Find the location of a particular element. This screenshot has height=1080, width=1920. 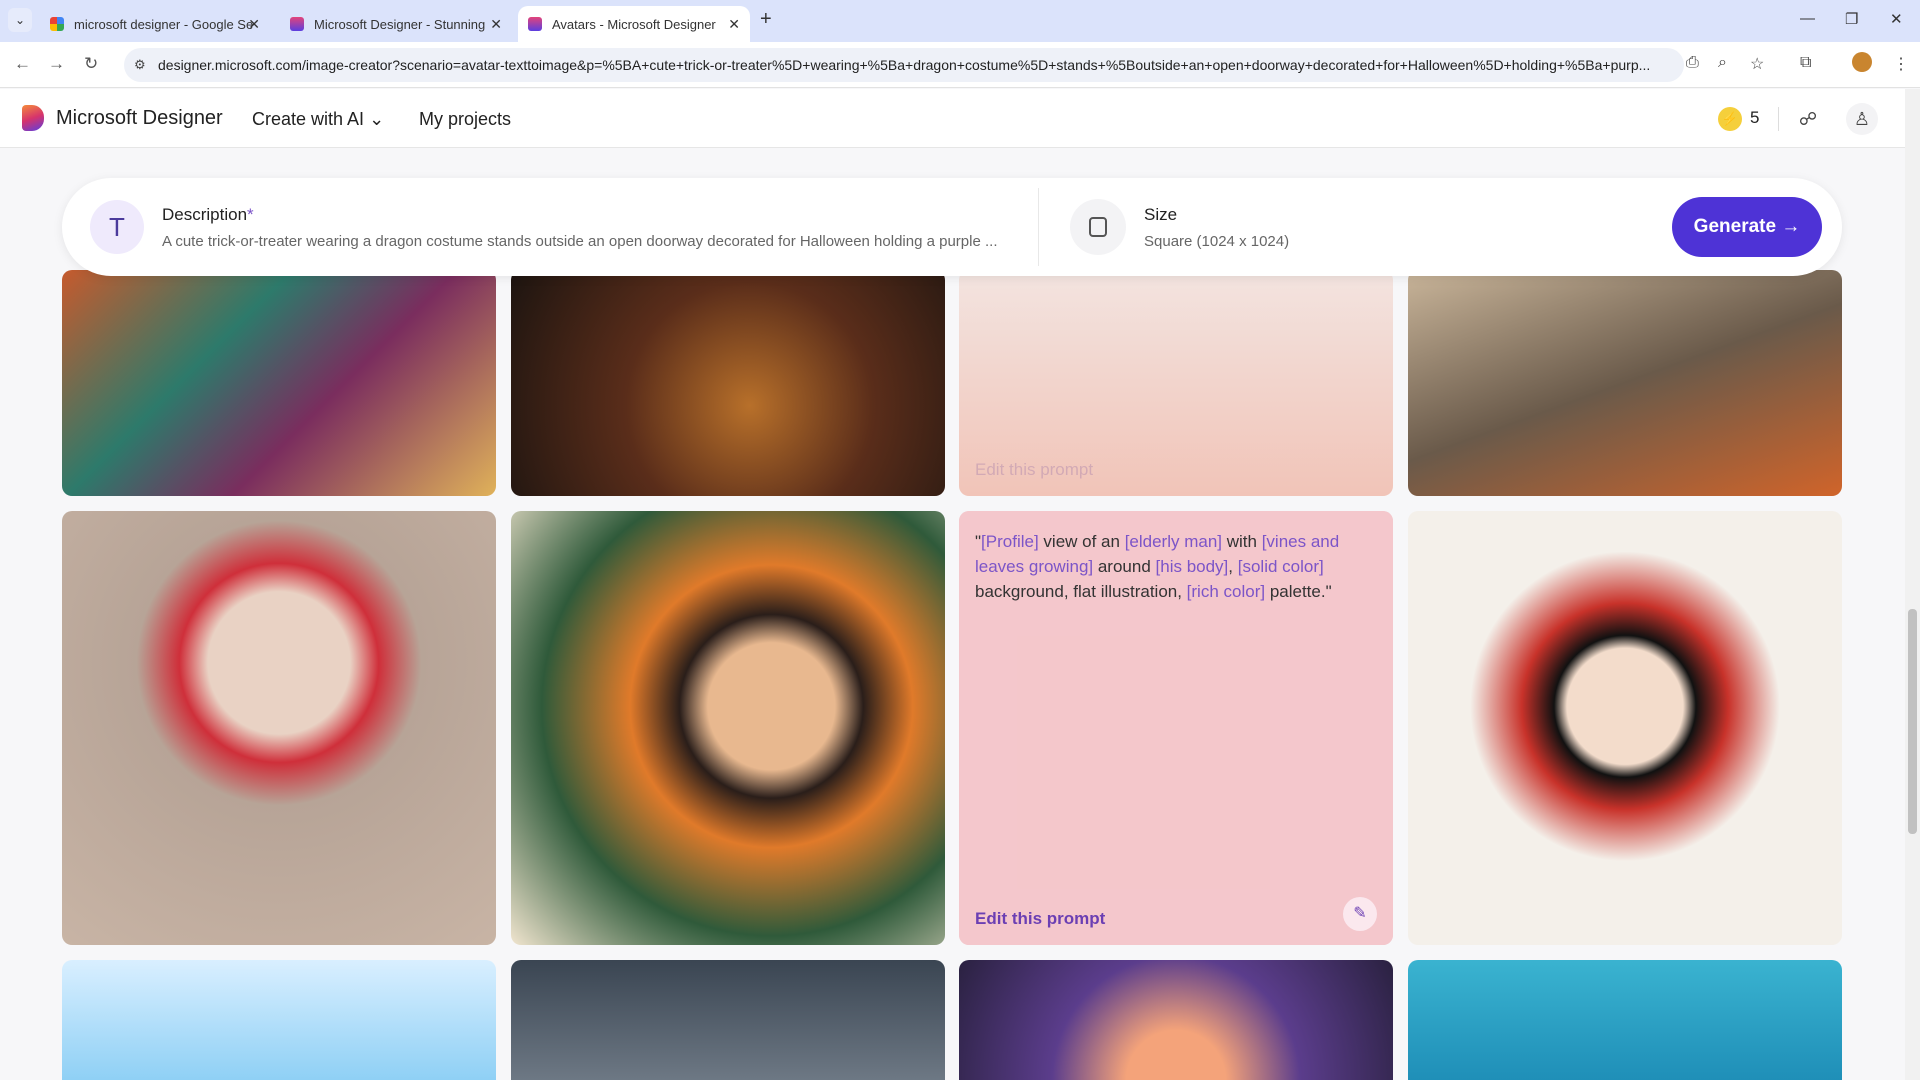

my-projects-link: My projects is located at coordinates (465, 119).